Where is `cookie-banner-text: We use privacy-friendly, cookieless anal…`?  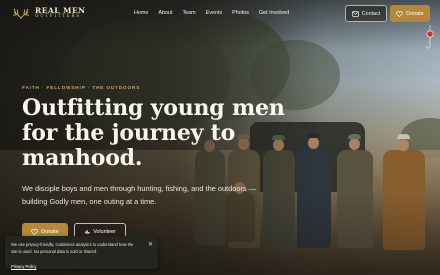
cookie-banner-text: We use privacy-friendly, cookieless anal… is located at coordinates (72, 248).